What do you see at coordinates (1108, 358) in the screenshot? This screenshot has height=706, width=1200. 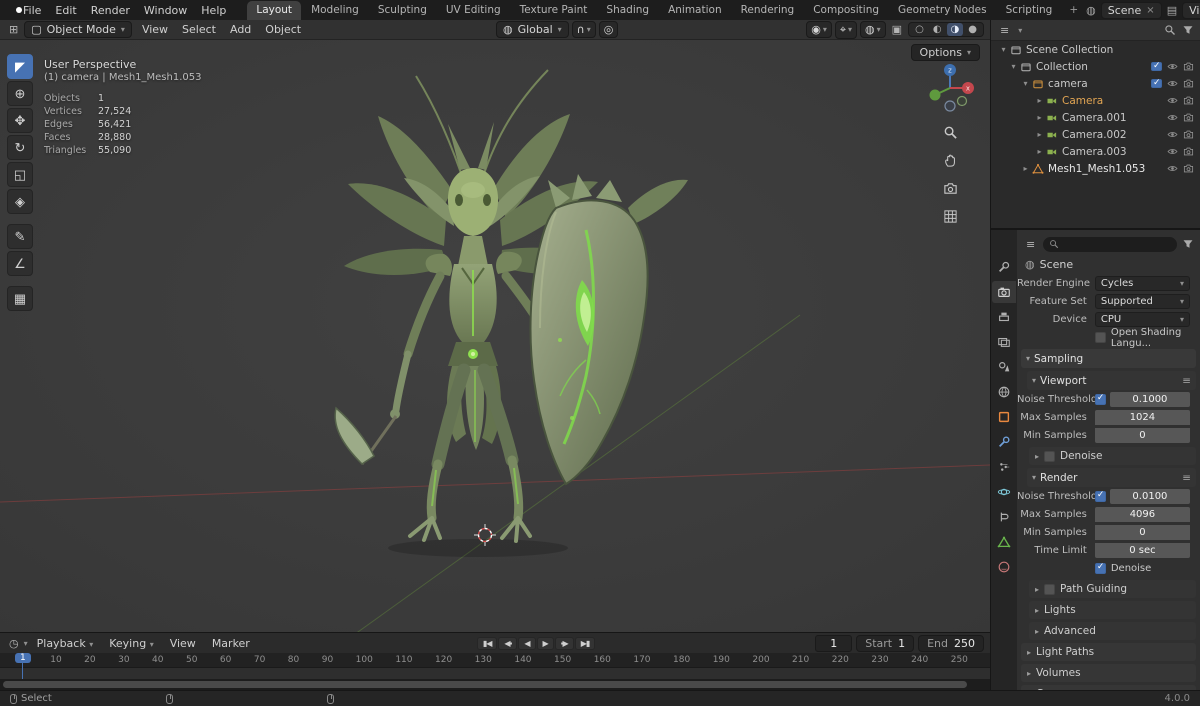 I see `sampling-section-header: ▾ Sampling` at bounding box center [1108, 358].